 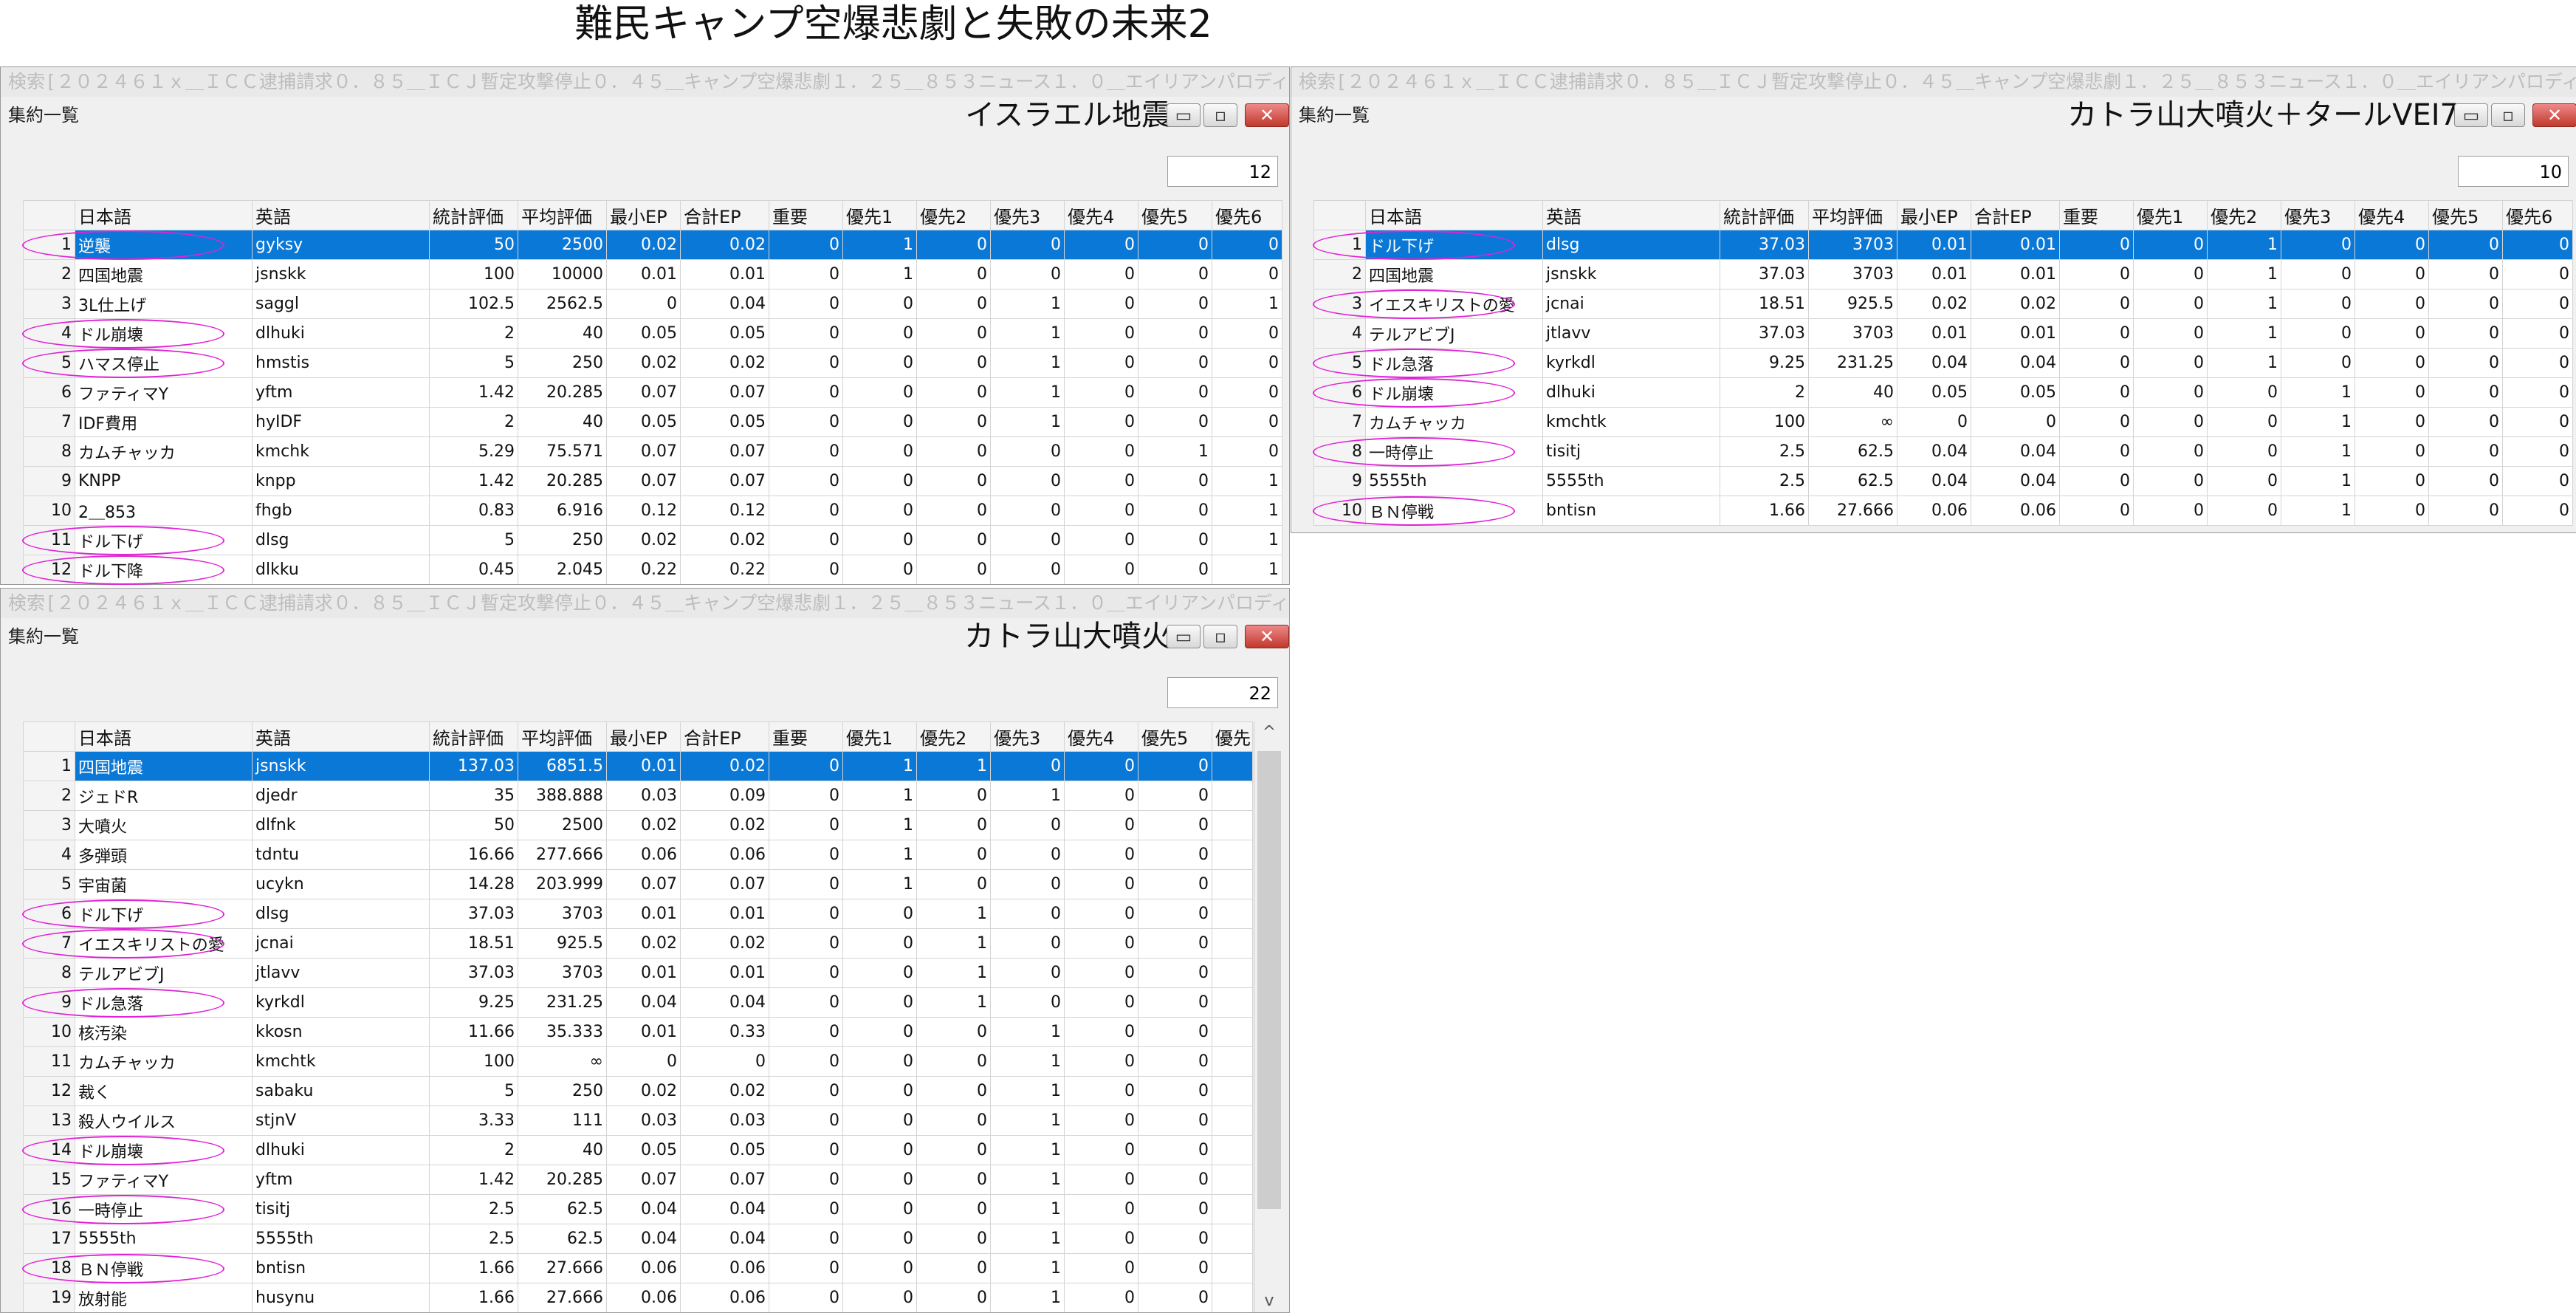 I want to click on table-row: 2 四国地震 jsnskk 37.03 3703 0.01 0.01 0 0 1 0 0 0 0, so click(x=1943, y=274).